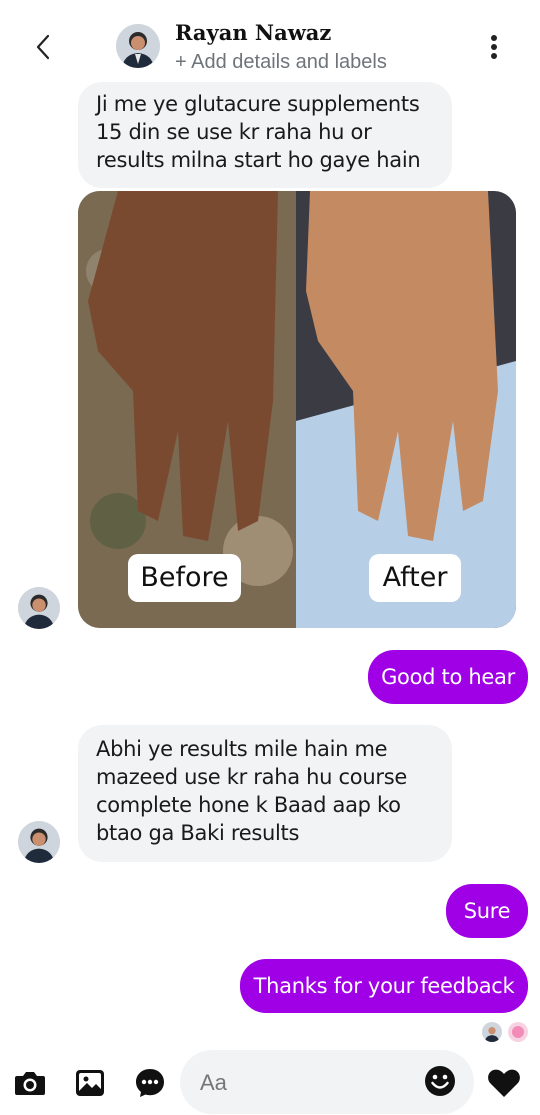  Describe the element at coordinates (281, 62) in the screenshot. I see `add-details-link: + Add details and labels` at that location.